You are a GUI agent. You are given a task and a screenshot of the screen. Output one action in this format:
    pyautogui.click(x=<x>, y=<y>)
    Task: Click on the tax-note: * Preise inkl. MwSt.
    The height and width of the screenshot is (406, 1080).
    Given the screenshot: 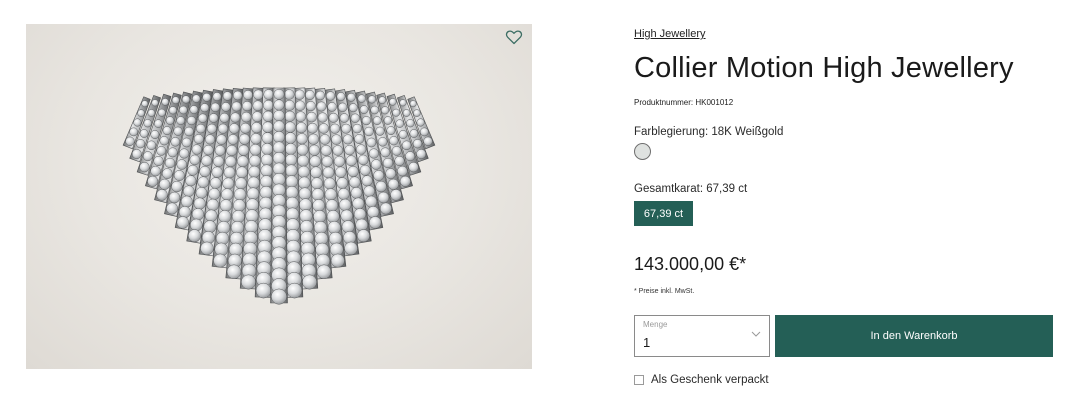 What is the action you would take?
    pyautogui.click(x=664, y=291)
    